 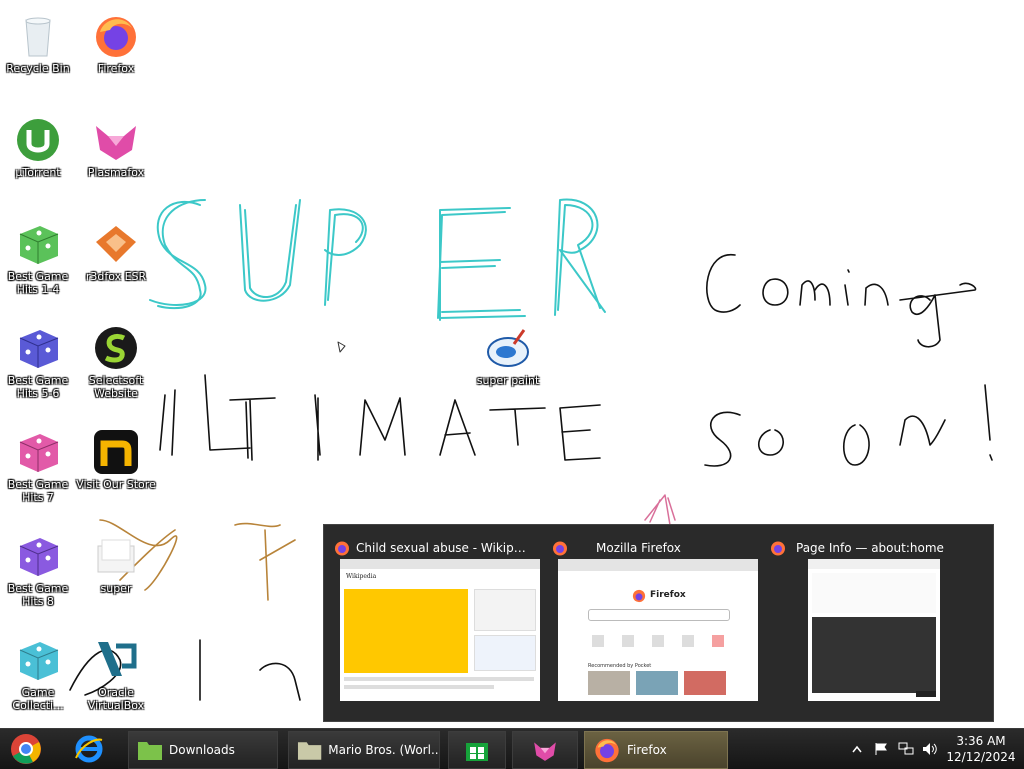 What do you see at coordinates (40, 266) in the screenshot?
I see `desktop-icon-best-game-hits-1-4: Best Game Hits 1-4` at bounding box center [40, 266].